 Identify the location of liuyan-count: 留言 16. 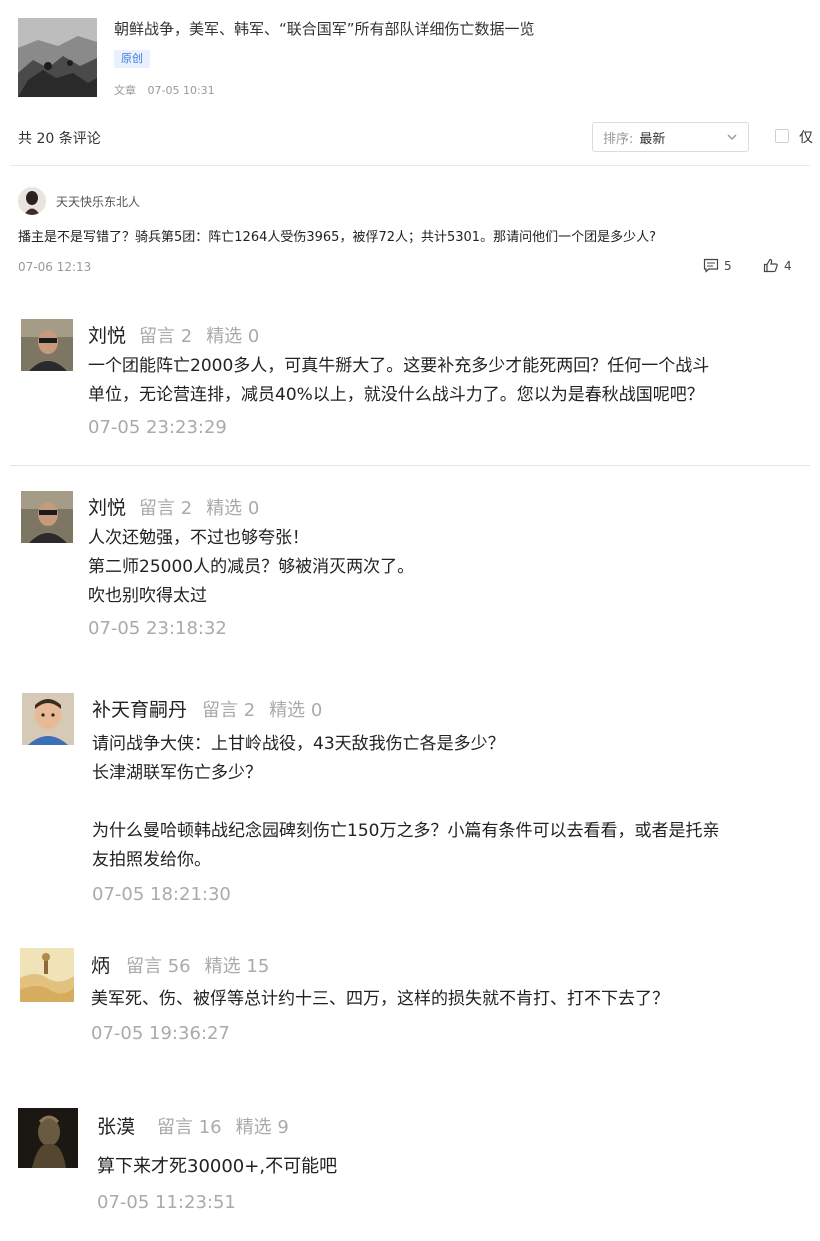
(189, 1127).